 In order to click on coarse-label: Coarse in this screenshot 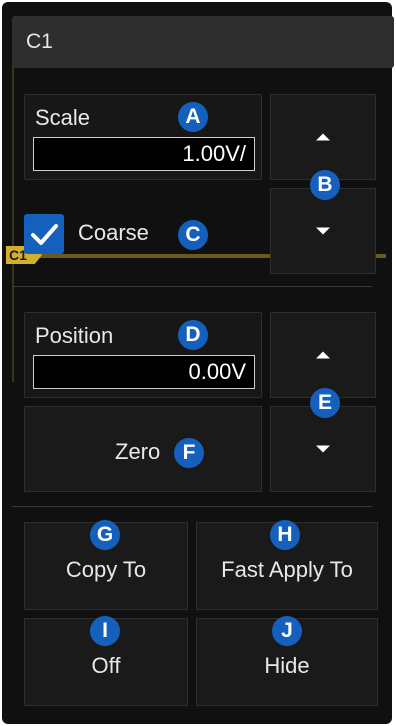, I will do `click(113, 232)`.